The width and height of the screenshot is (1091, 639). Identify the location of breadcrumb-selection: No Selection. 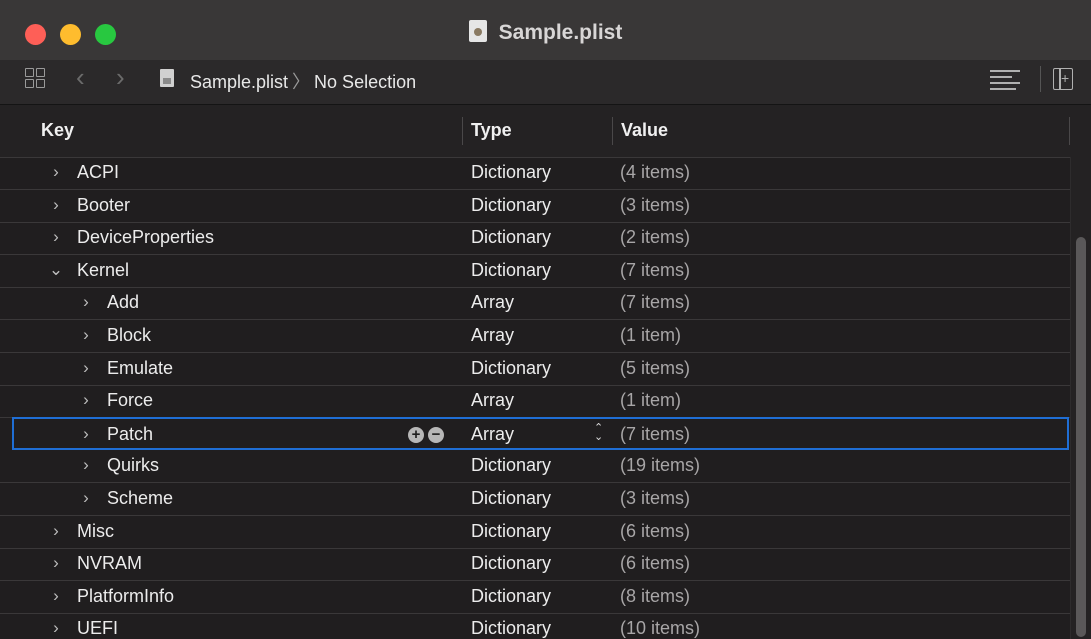
(365, 82).